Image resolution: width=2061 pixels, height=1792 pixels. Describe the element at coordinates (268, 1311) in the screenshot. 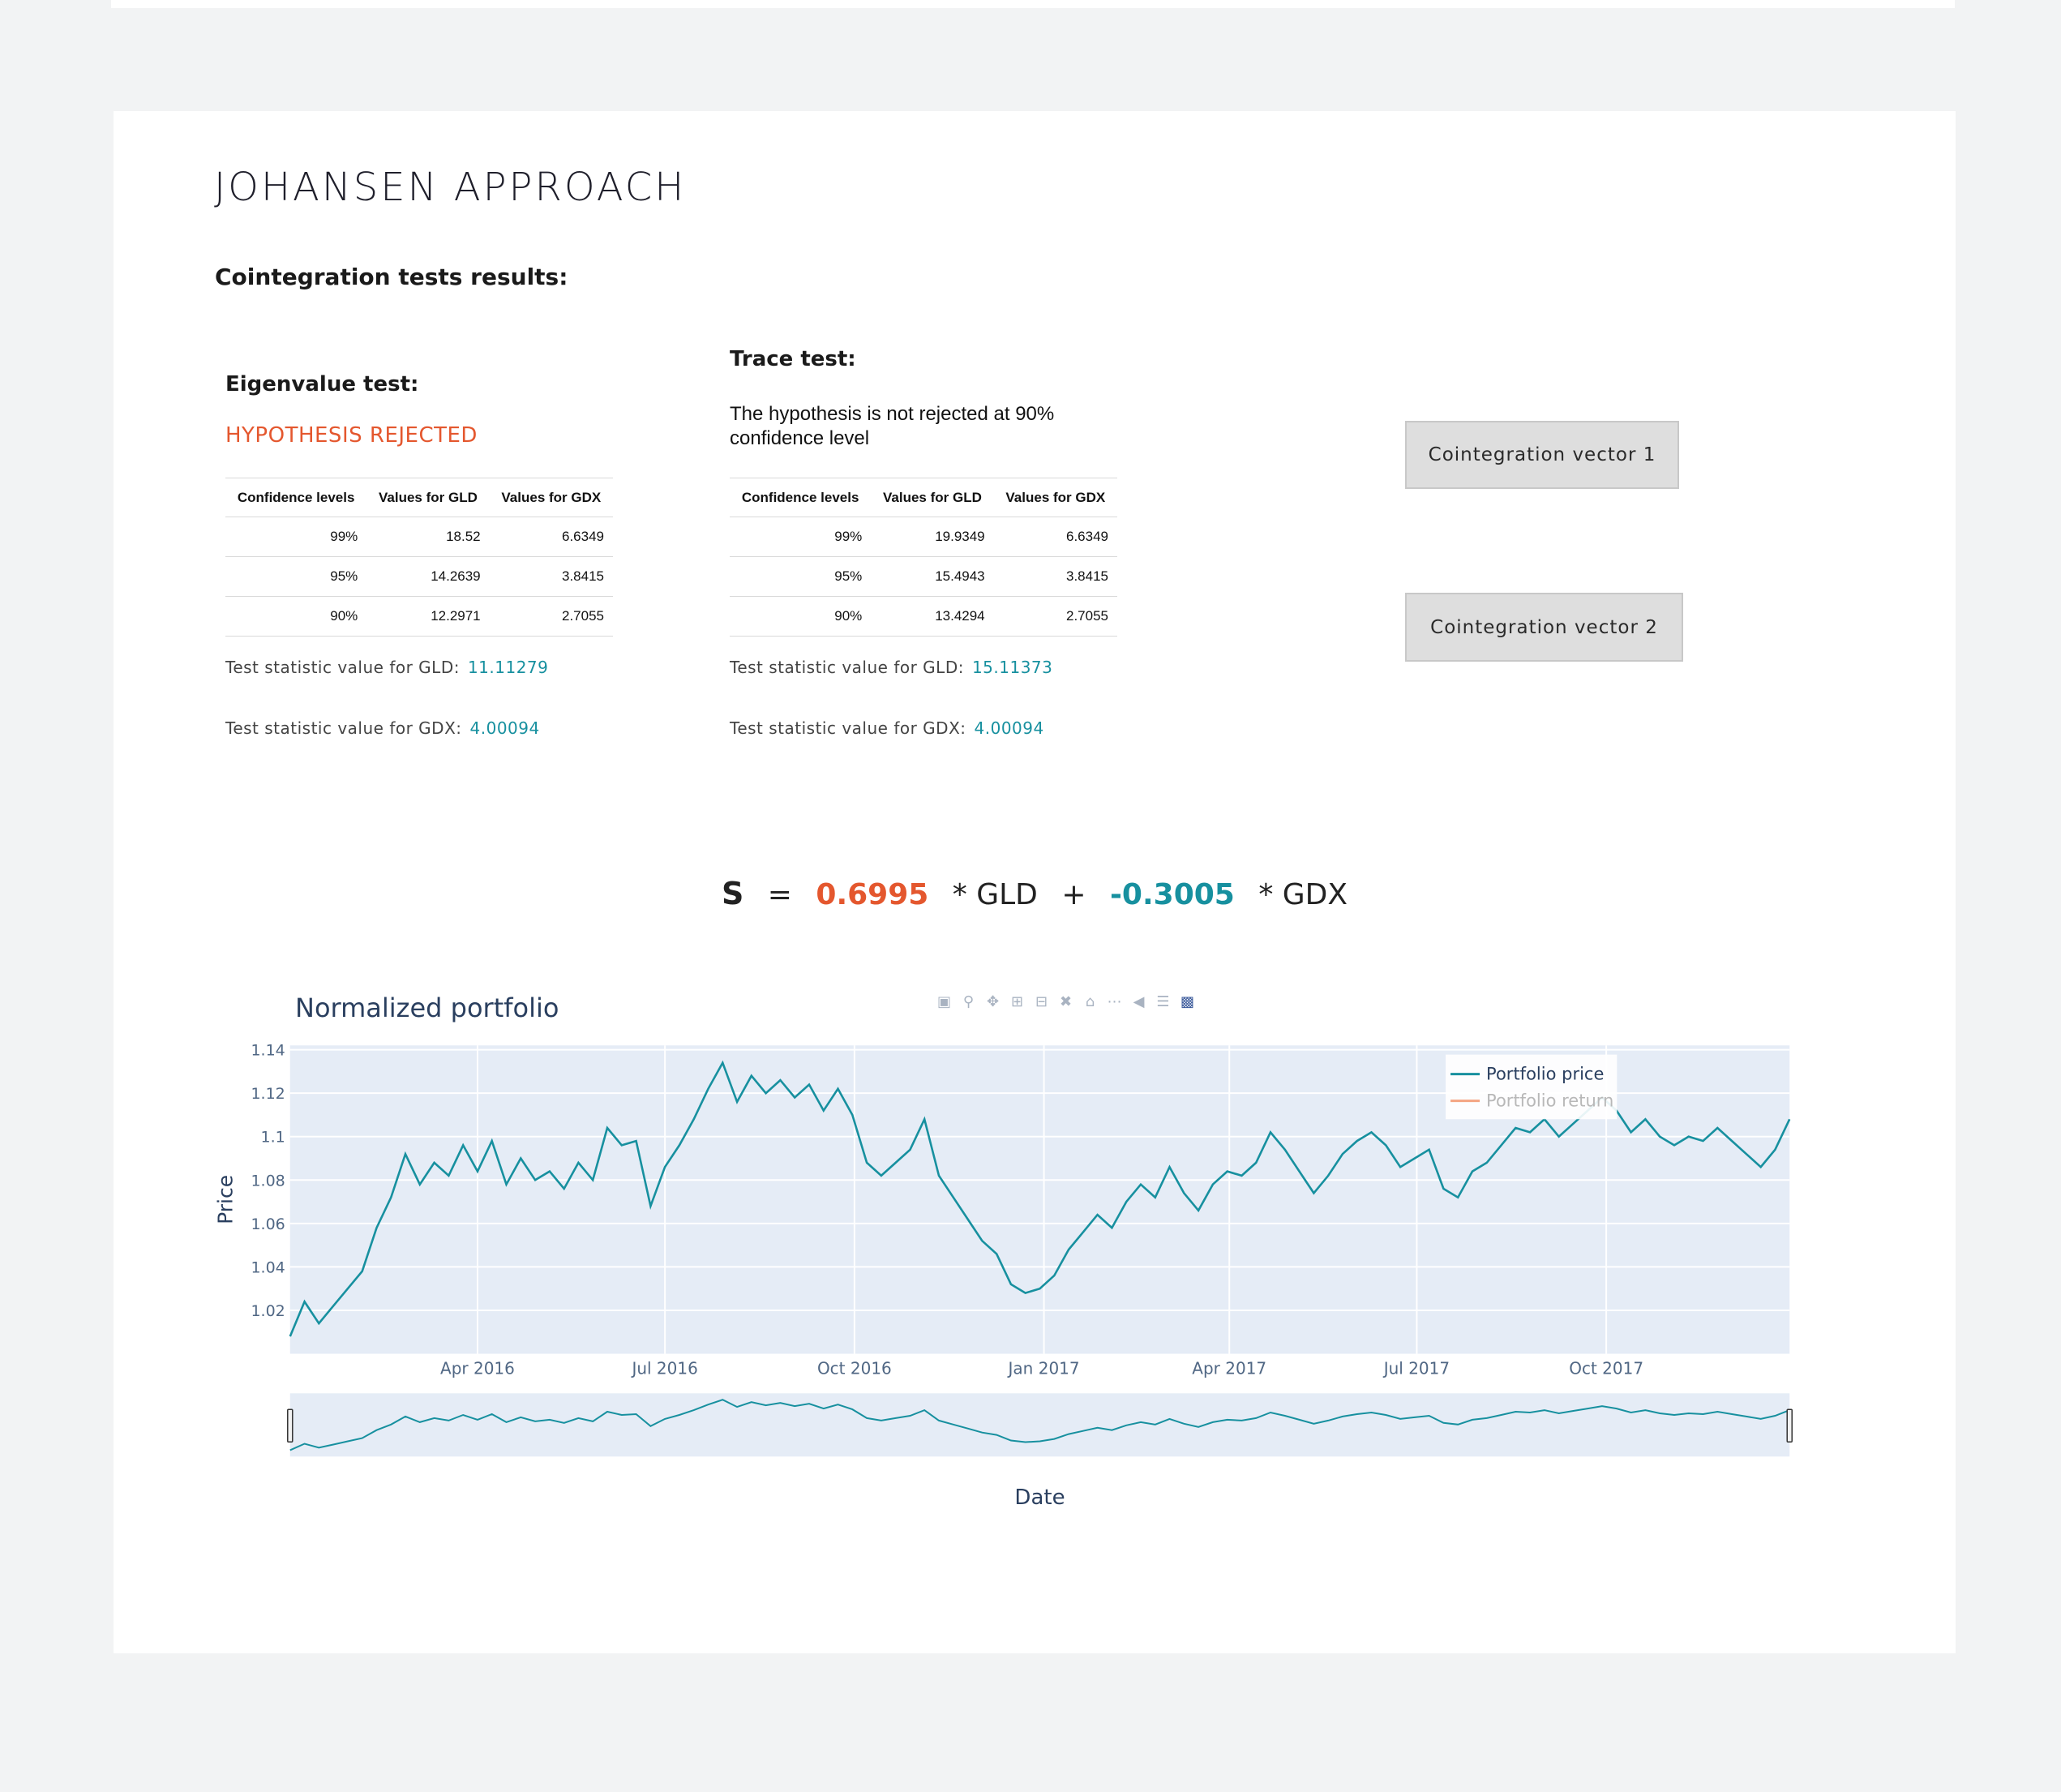

I see `y-tick-label: 1.02` at that location.